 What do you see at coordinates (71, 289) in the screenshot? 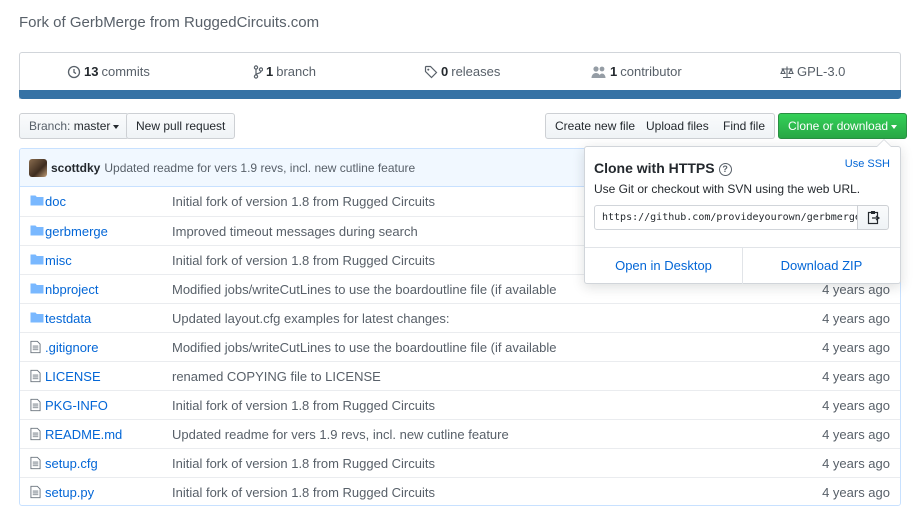
I see `file-name-link: nbproject` at bounding box center [71, 289].